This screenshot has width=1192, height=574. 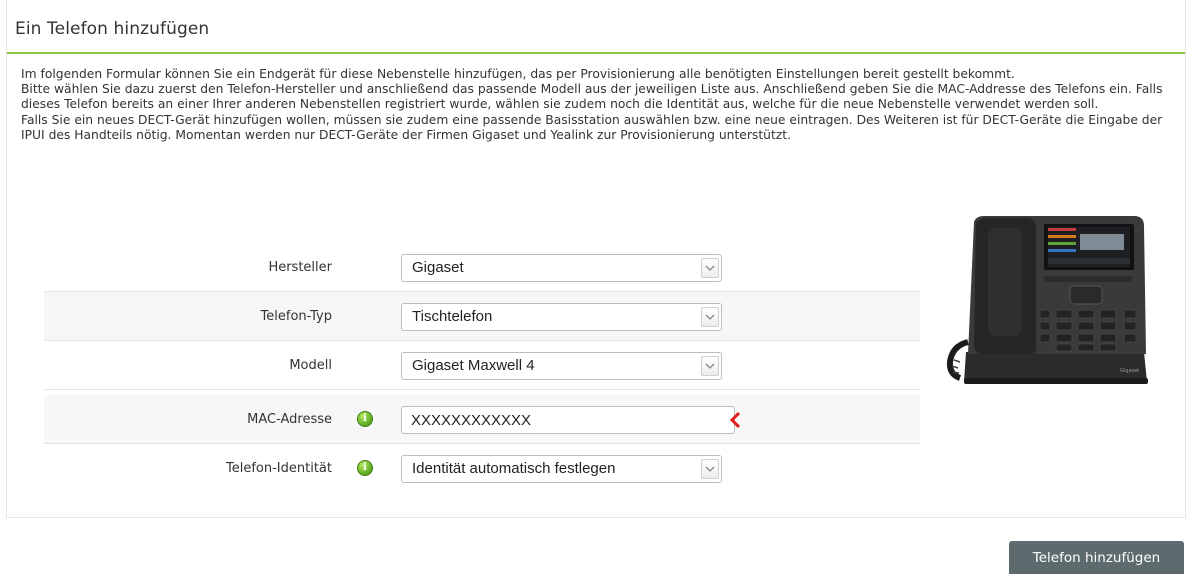 What do you see at coordinates (1047, 300) in the screenshot?
I see `desk-phone-image: Gigaset` at bounding box center [1047, 300].